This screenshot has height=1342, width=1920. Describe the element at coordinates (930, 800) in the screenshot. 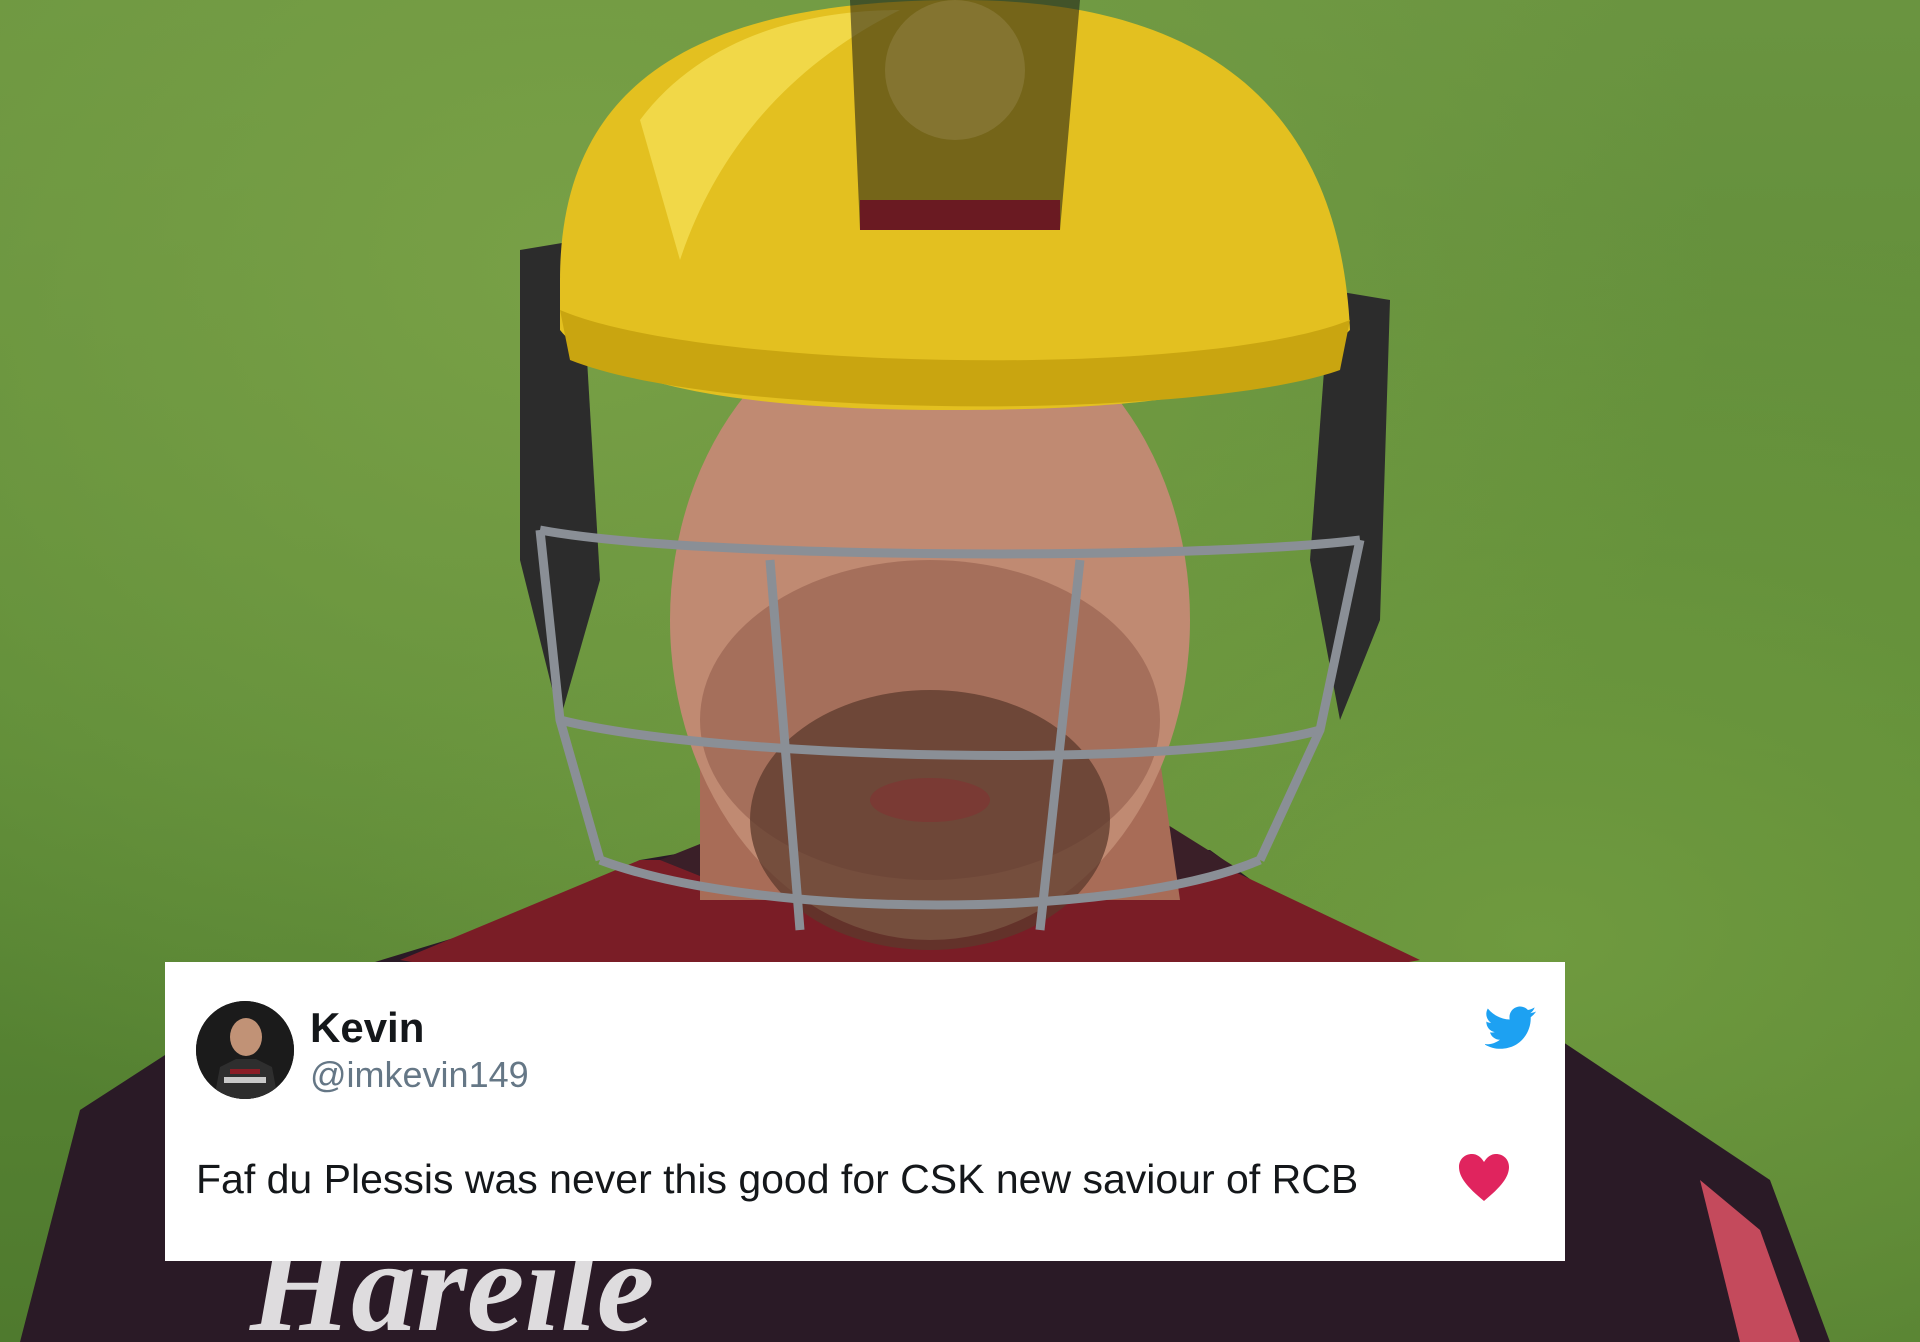

I see `mouth` at that location.